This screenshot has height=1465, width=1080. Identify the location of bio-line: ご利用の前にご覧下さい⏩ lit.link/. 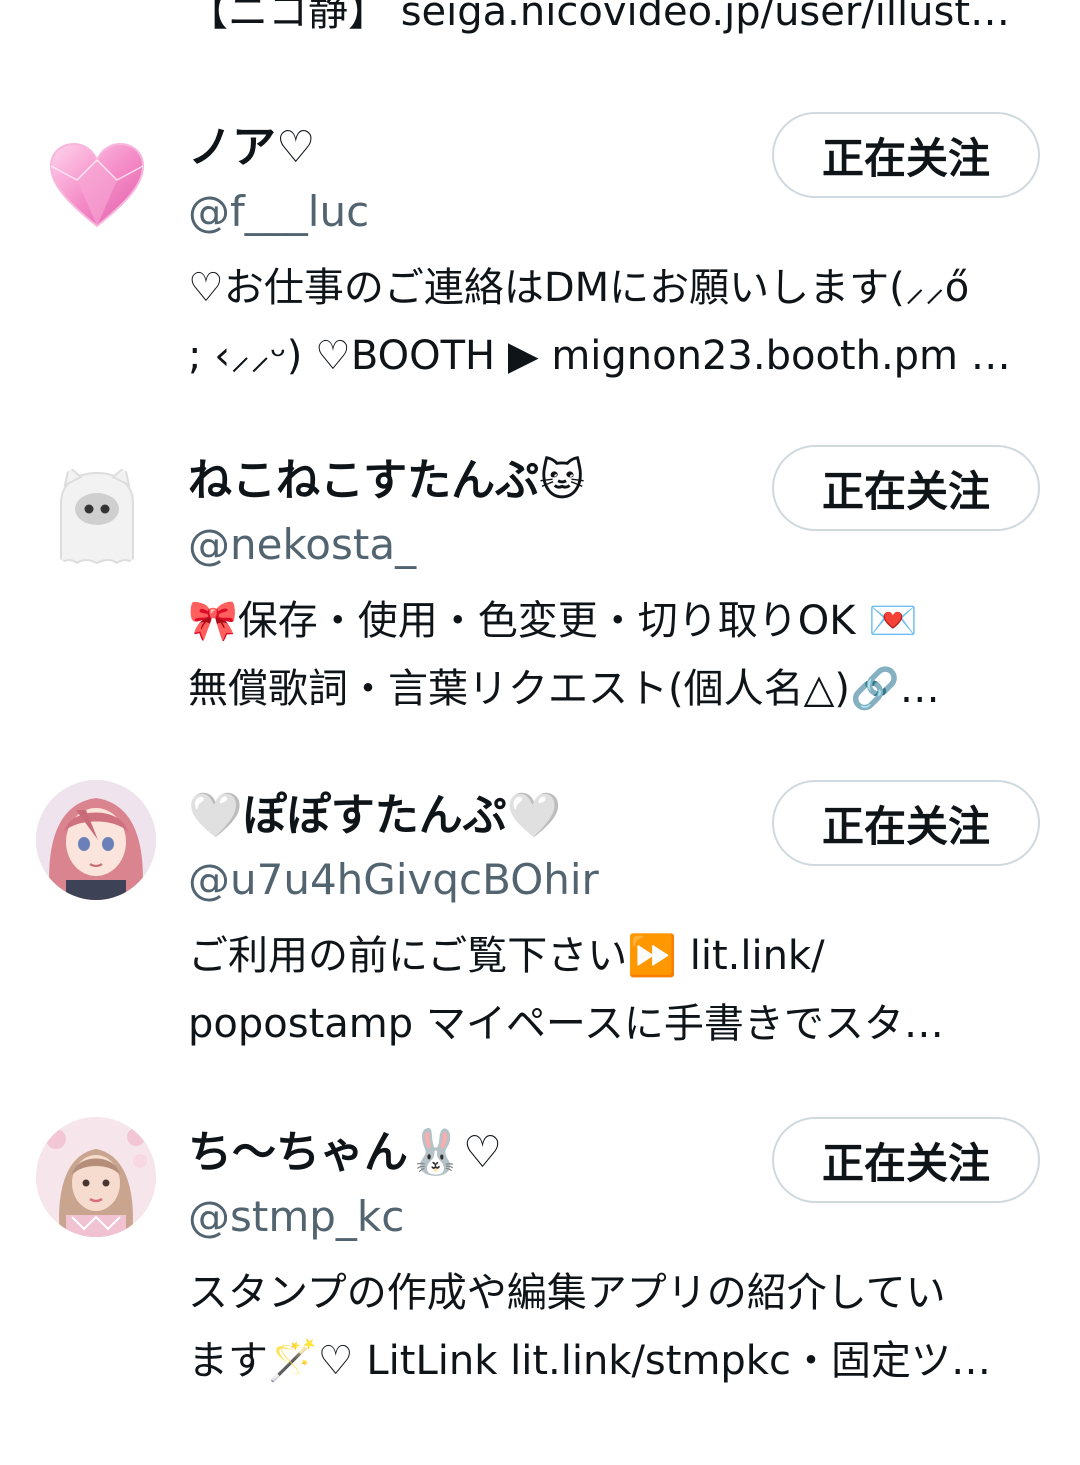
(506, 956).